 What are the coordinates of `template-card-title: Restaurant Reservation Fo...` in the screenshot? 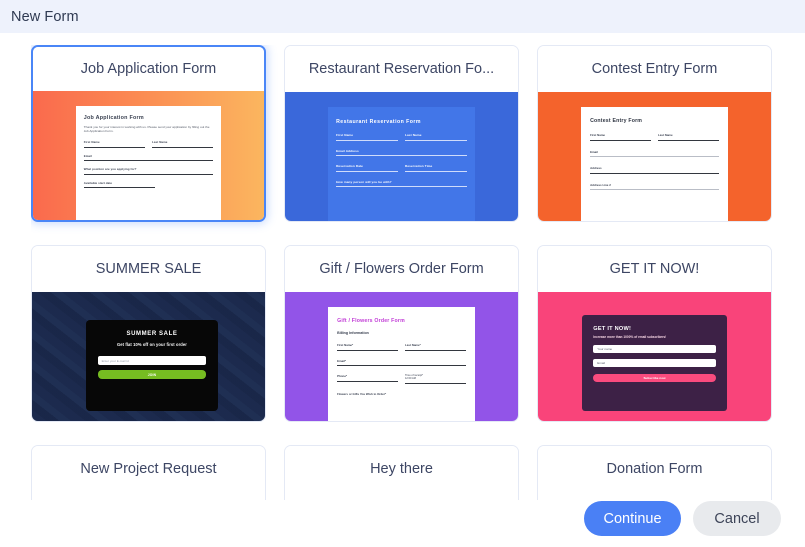 It's located at (401, 69).